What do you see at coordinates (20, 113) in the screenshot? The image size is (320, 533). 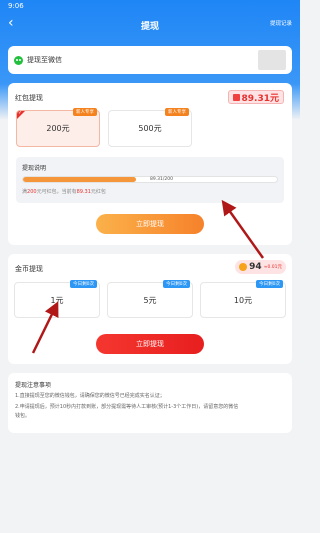 I see `check-icon: ✓` at bounding box center [20, 113].